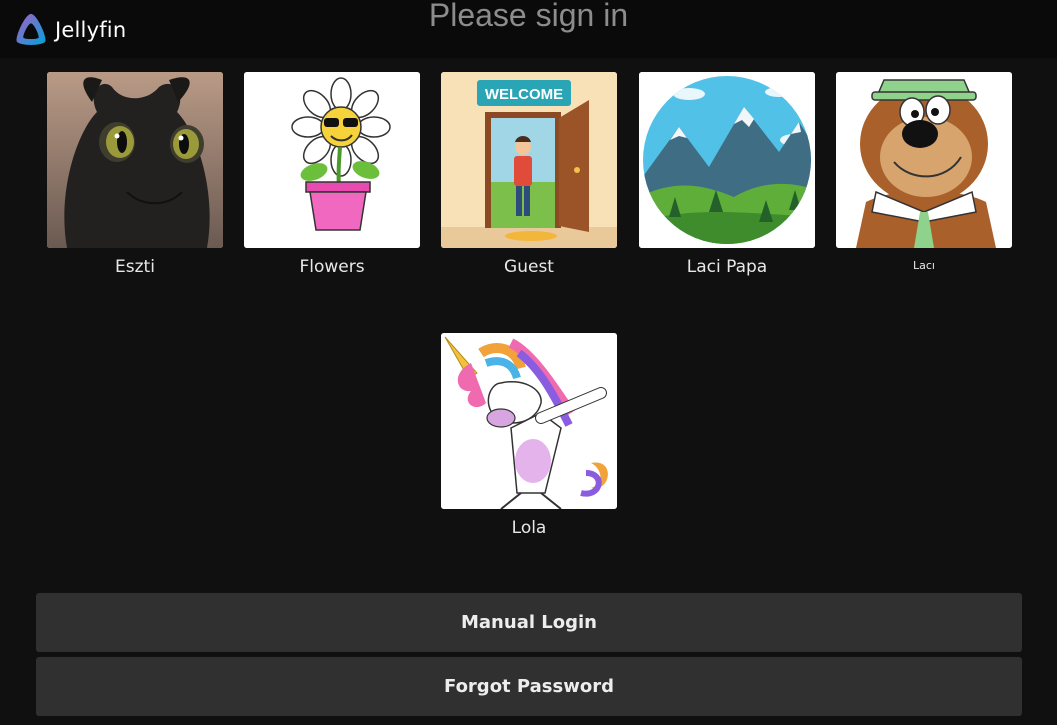 Image resolution: width=1057 pixels, height=725 pixels. What do you see at coordinates (332, 160) in the screenshot?
I see `flower-avatar-icon` at bounding box center [332, 160].